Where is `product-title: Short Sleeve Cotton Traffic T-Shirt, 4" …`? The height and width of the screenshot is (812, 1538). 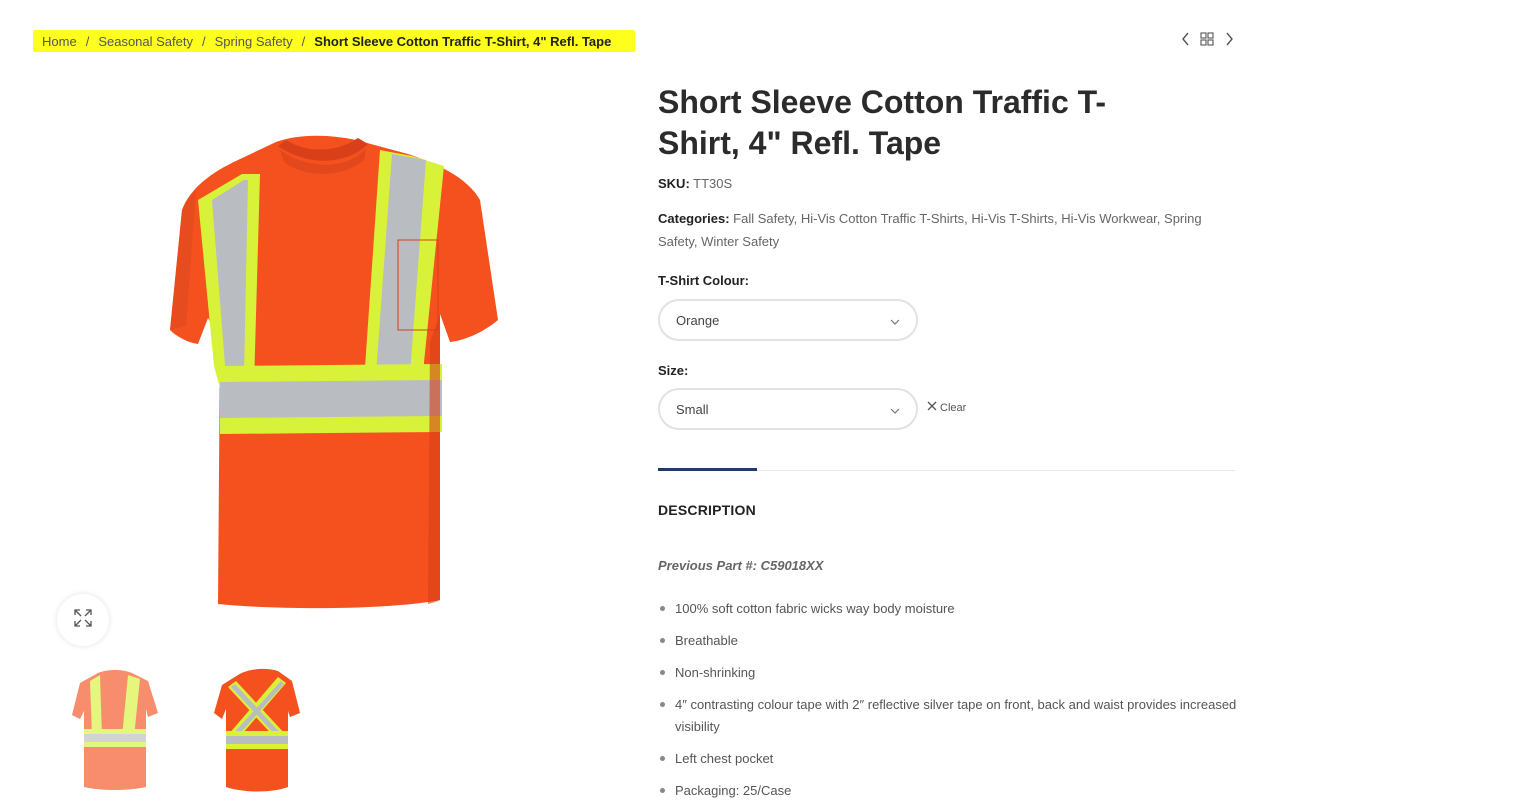
product-title: Short Sleeve Cotton Traffic T-Shirt, 4" … is located at coordinates (882, 122).